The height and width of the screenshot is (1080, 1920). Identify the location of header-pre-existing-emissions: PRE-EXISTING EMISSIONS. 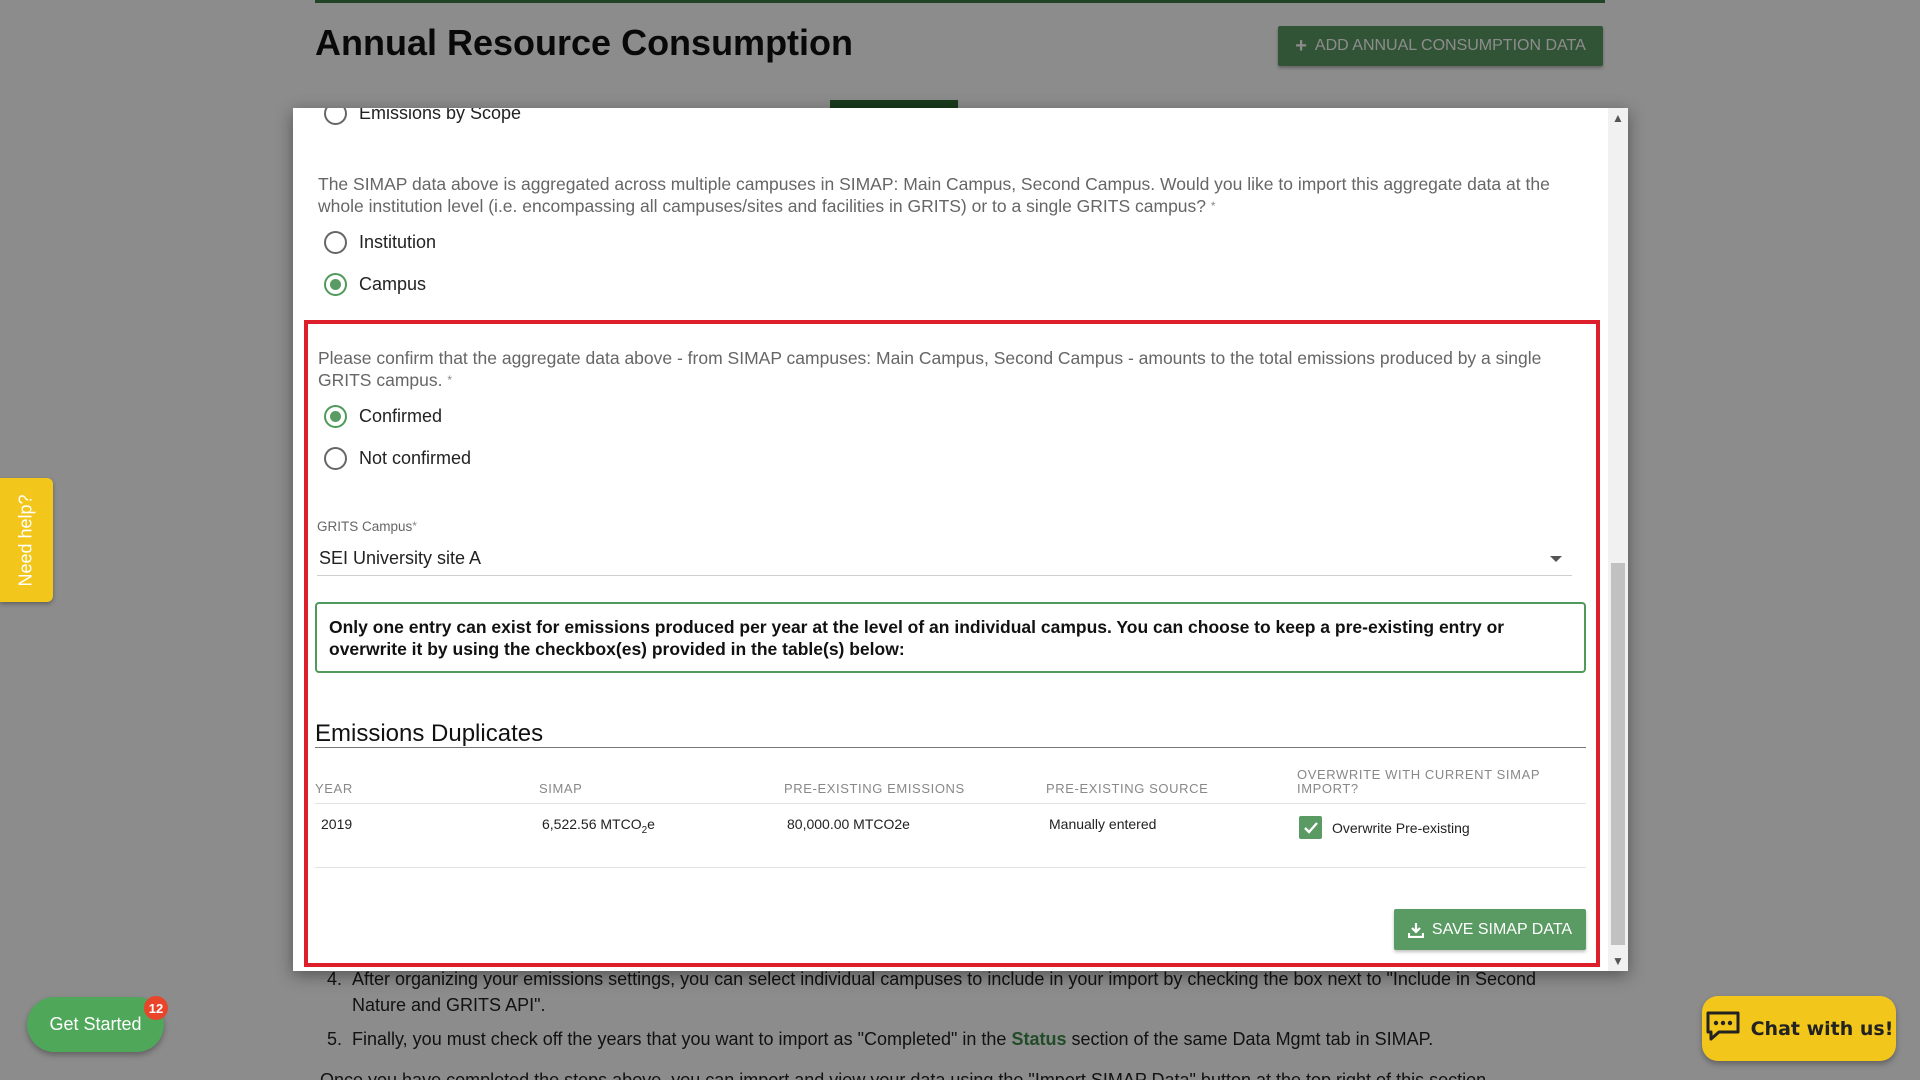
(874, 788).